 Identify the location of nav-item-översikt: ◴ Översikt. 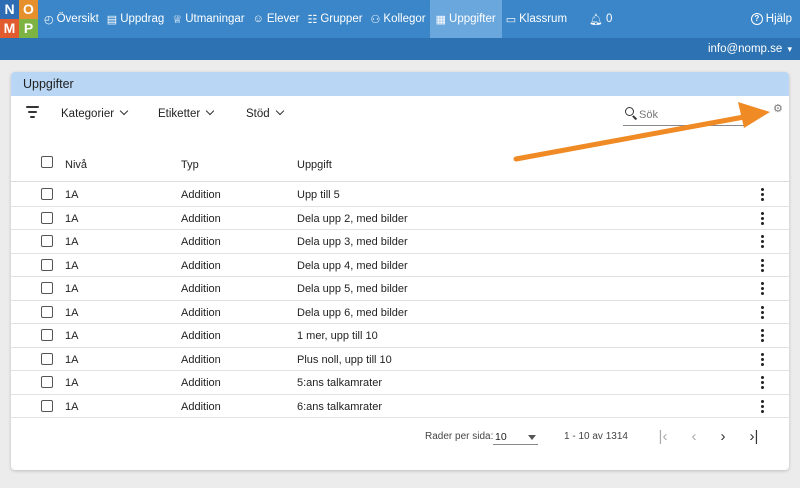
(71, 19).